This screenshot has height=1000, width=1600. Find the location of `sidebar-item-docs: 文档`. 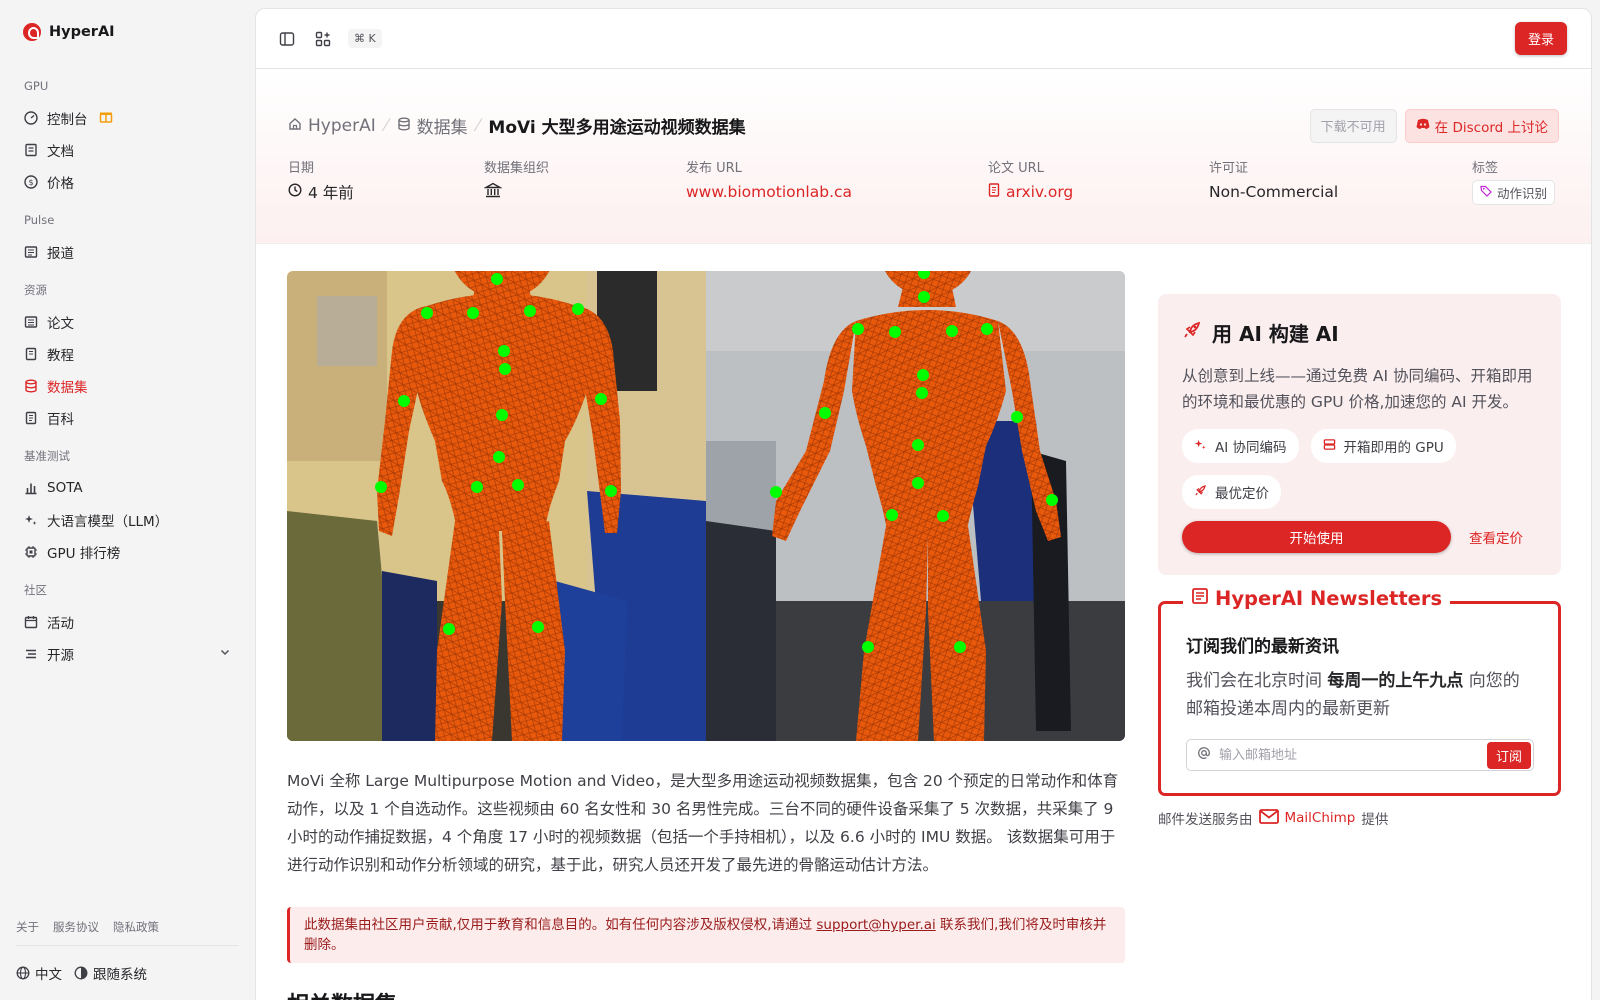

sidebar-item-docs: 文档 is located at coordinates (127, 150).